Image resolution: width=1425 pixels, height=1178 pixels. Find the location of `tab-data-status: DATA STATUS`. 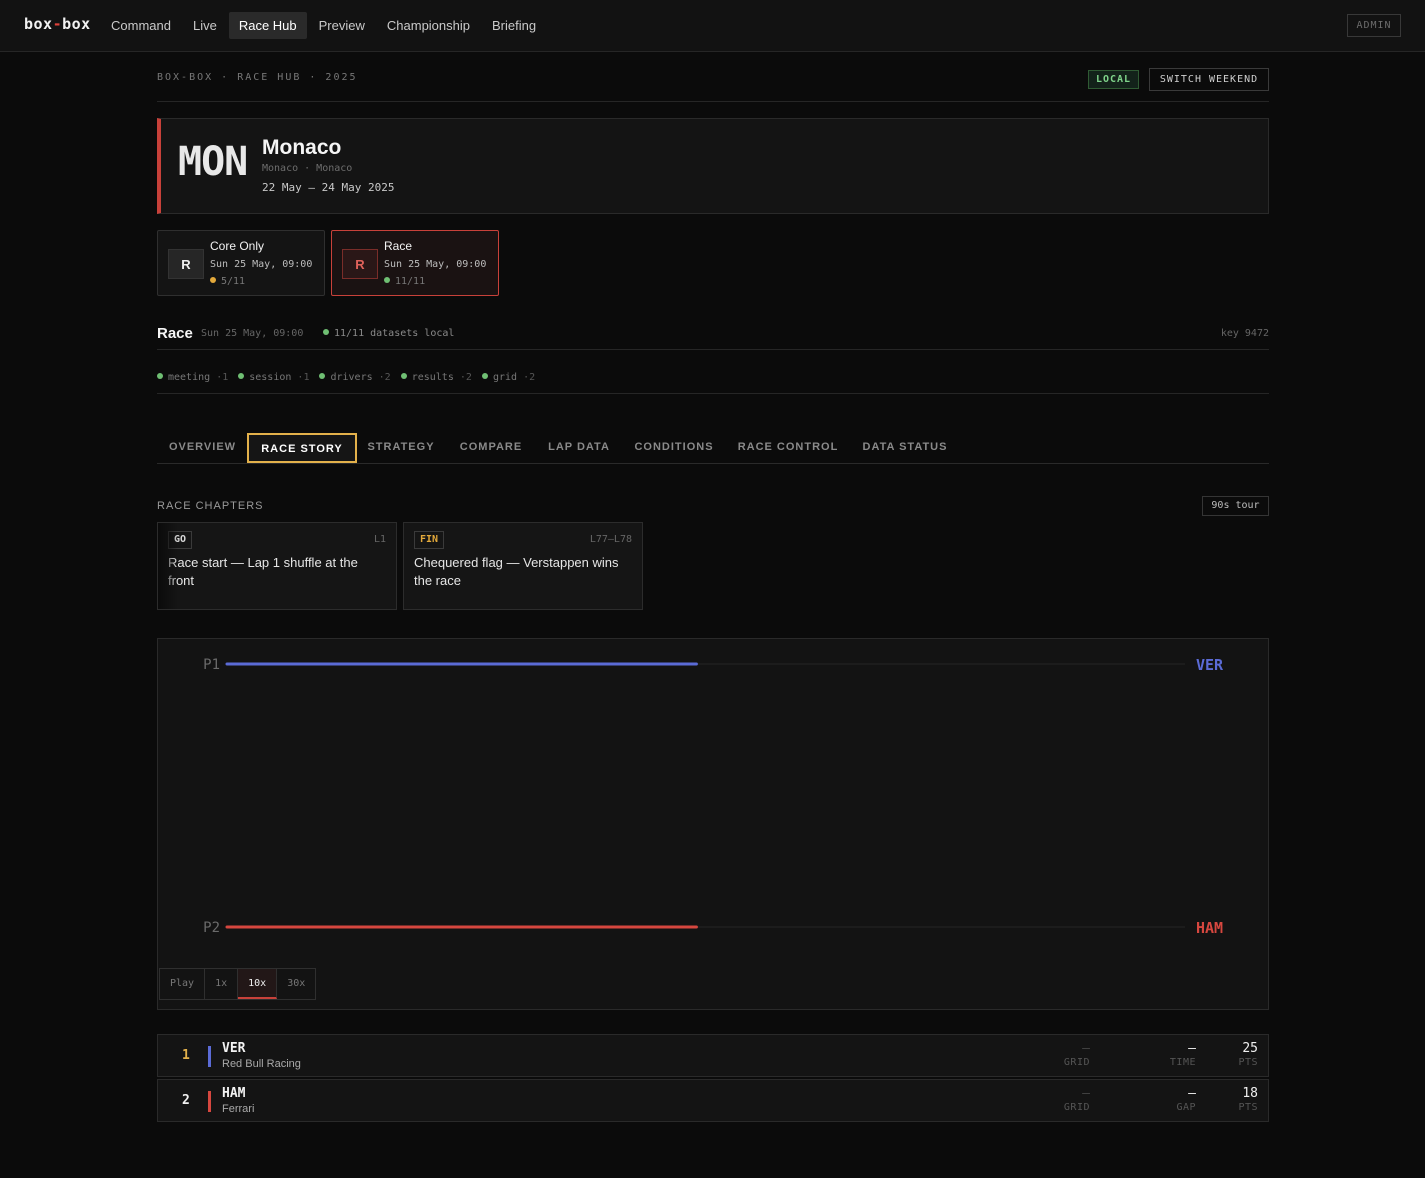

tab-data-status: DATA STATUS is located at coordinates (905, 448).